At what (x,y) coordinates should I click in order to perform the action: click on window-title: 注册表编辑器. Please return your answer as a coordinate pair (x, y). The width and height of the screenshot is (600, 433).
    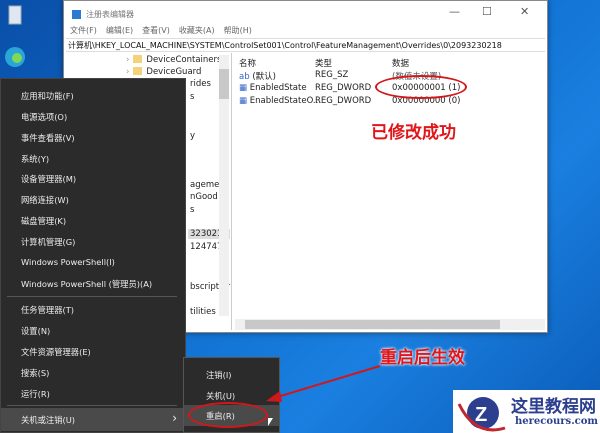
    Looking at the image, I should click on (110, 14).